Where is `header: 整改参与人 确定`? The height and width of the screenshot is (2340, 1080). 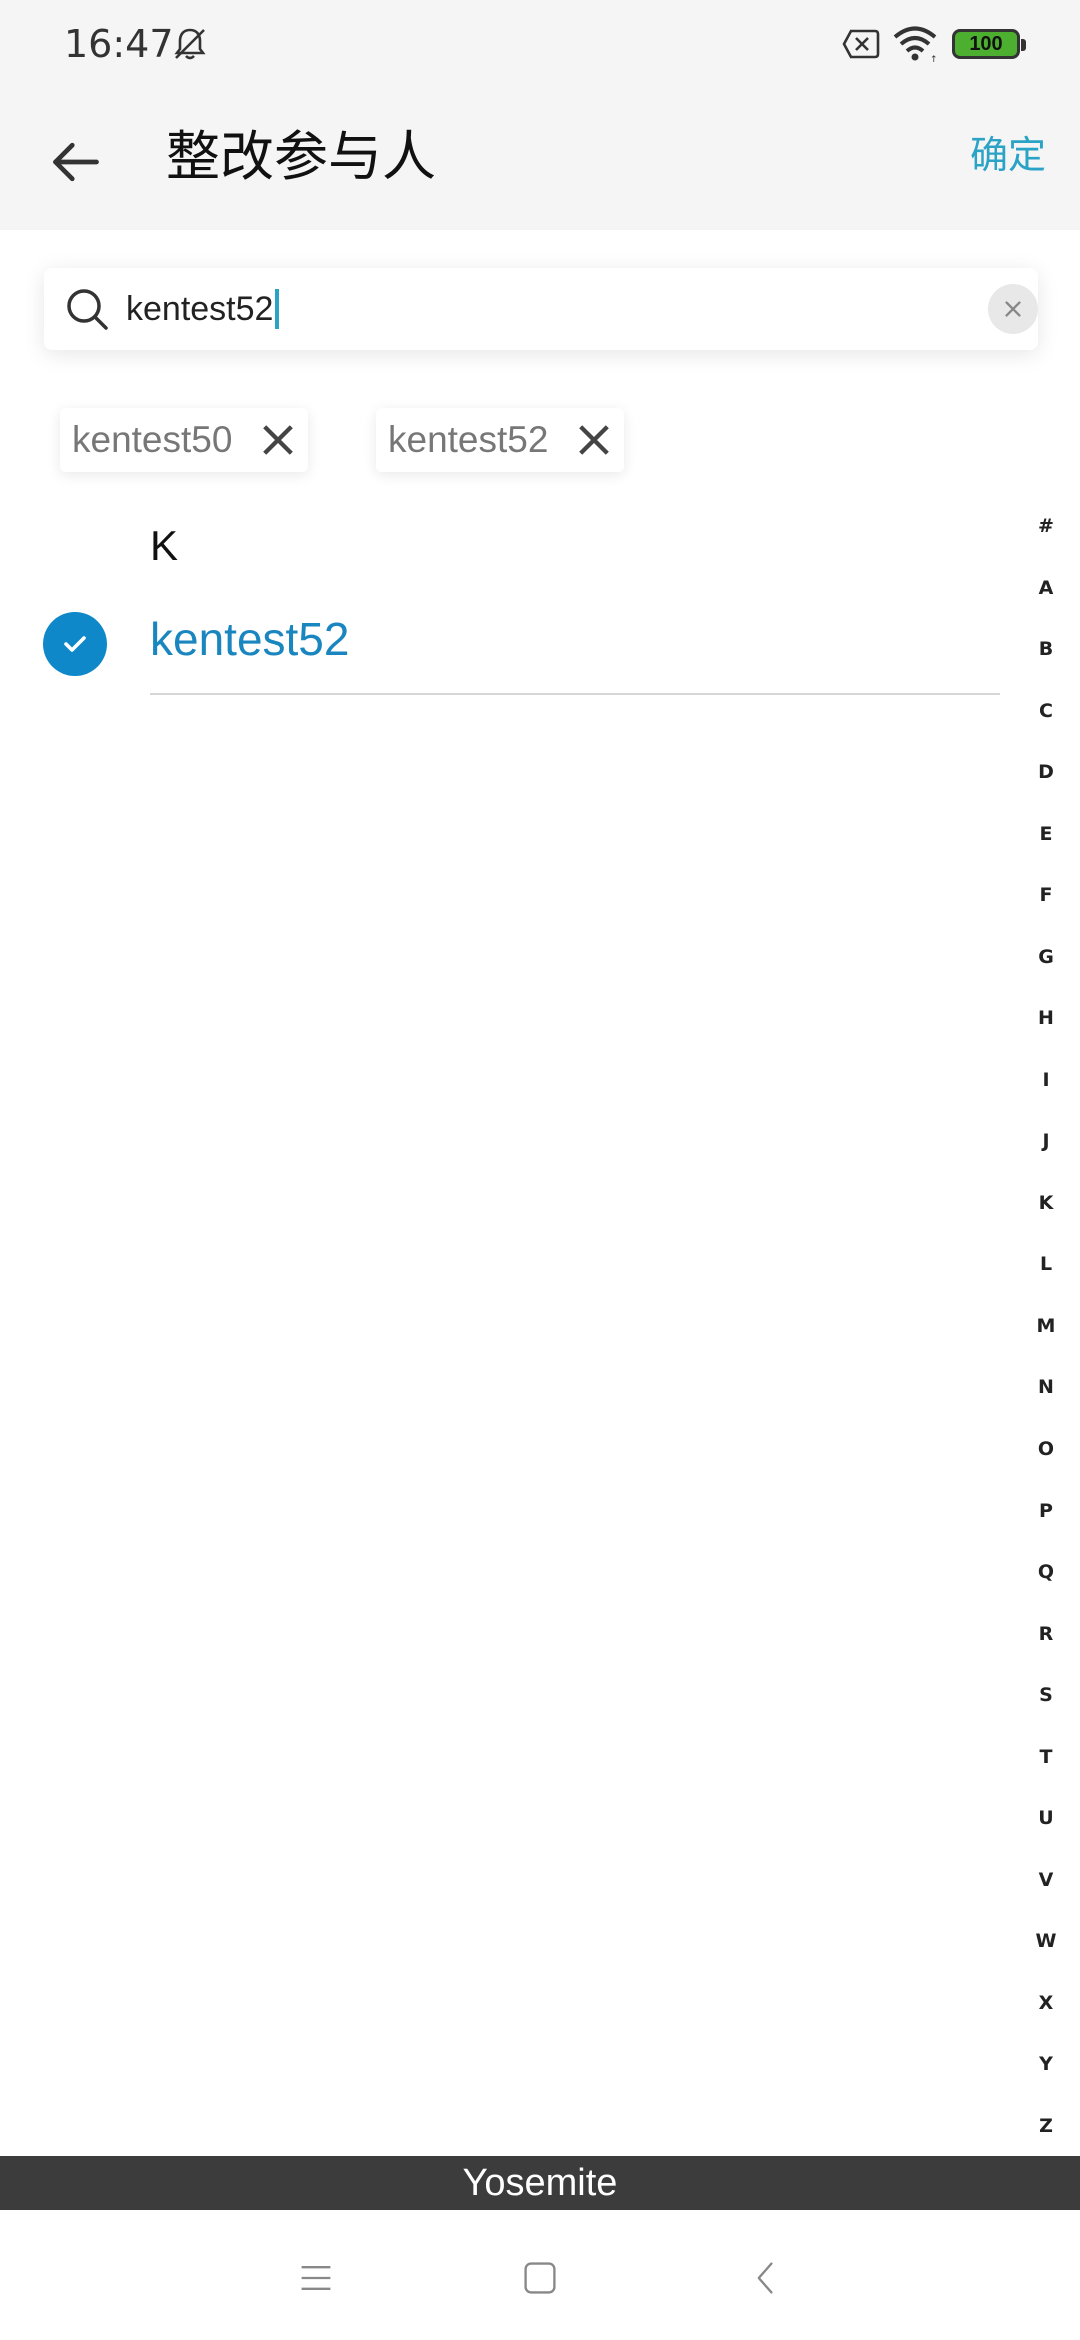
header: 整改参与人 确定 is located at coordinates (540, 160).